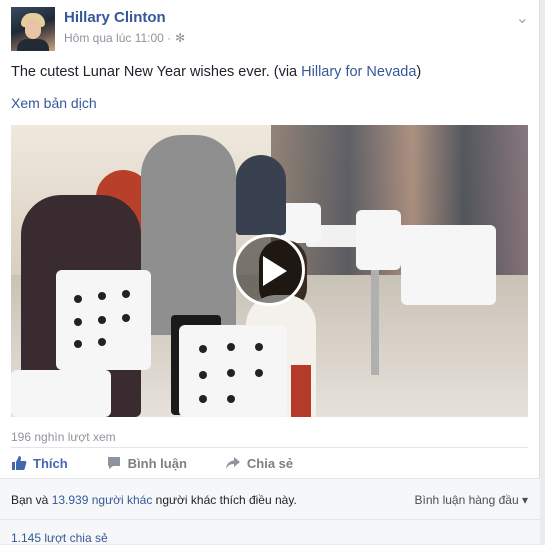 The height and width of the screenshot is (545, 545). Describe the element at coordinates (33, 45) in the screenshot. I see `avatar-suit` at that location.